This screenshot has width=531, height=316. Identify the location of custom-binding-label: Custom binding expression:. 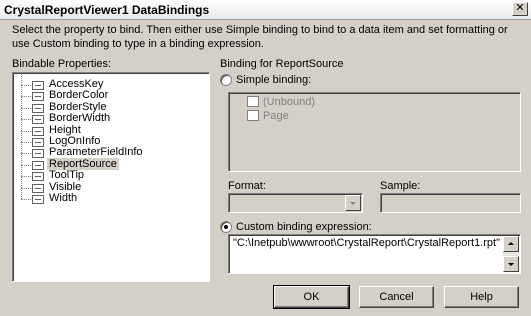
(304, 227).